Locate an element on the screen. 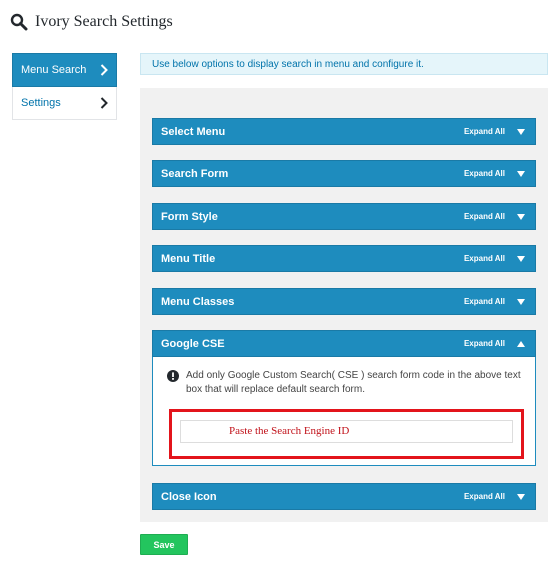  section-title: Form Style is located at coordinates (189, 216).